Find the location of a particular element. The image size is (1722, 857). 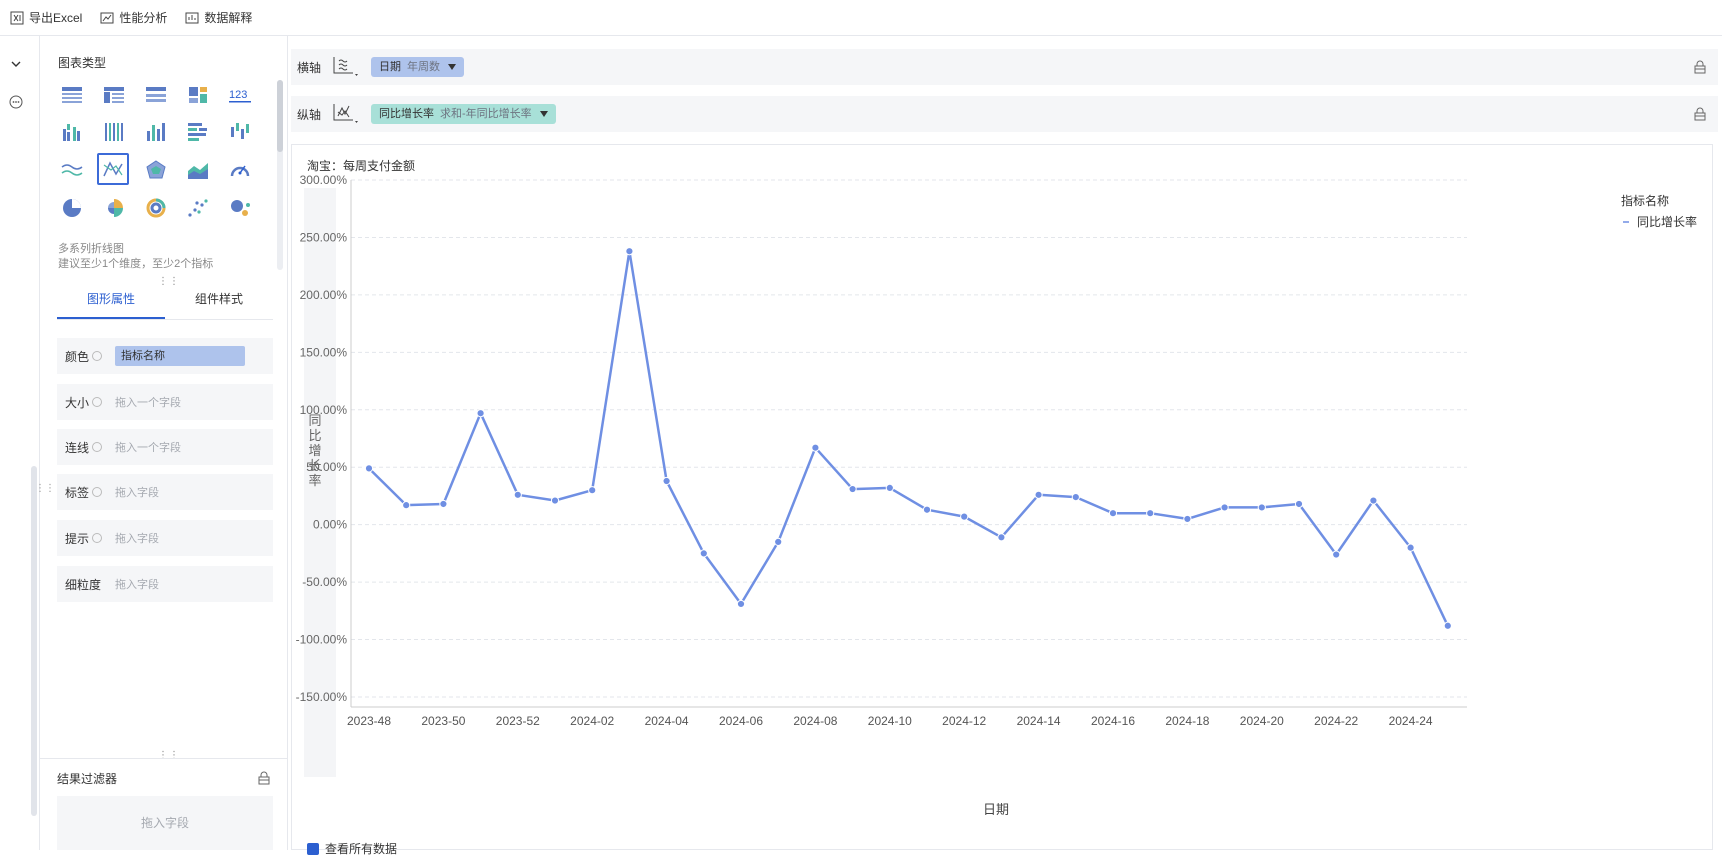

connect-drop-zone: 拖入一个字段 is located at coordinates (148, 447).